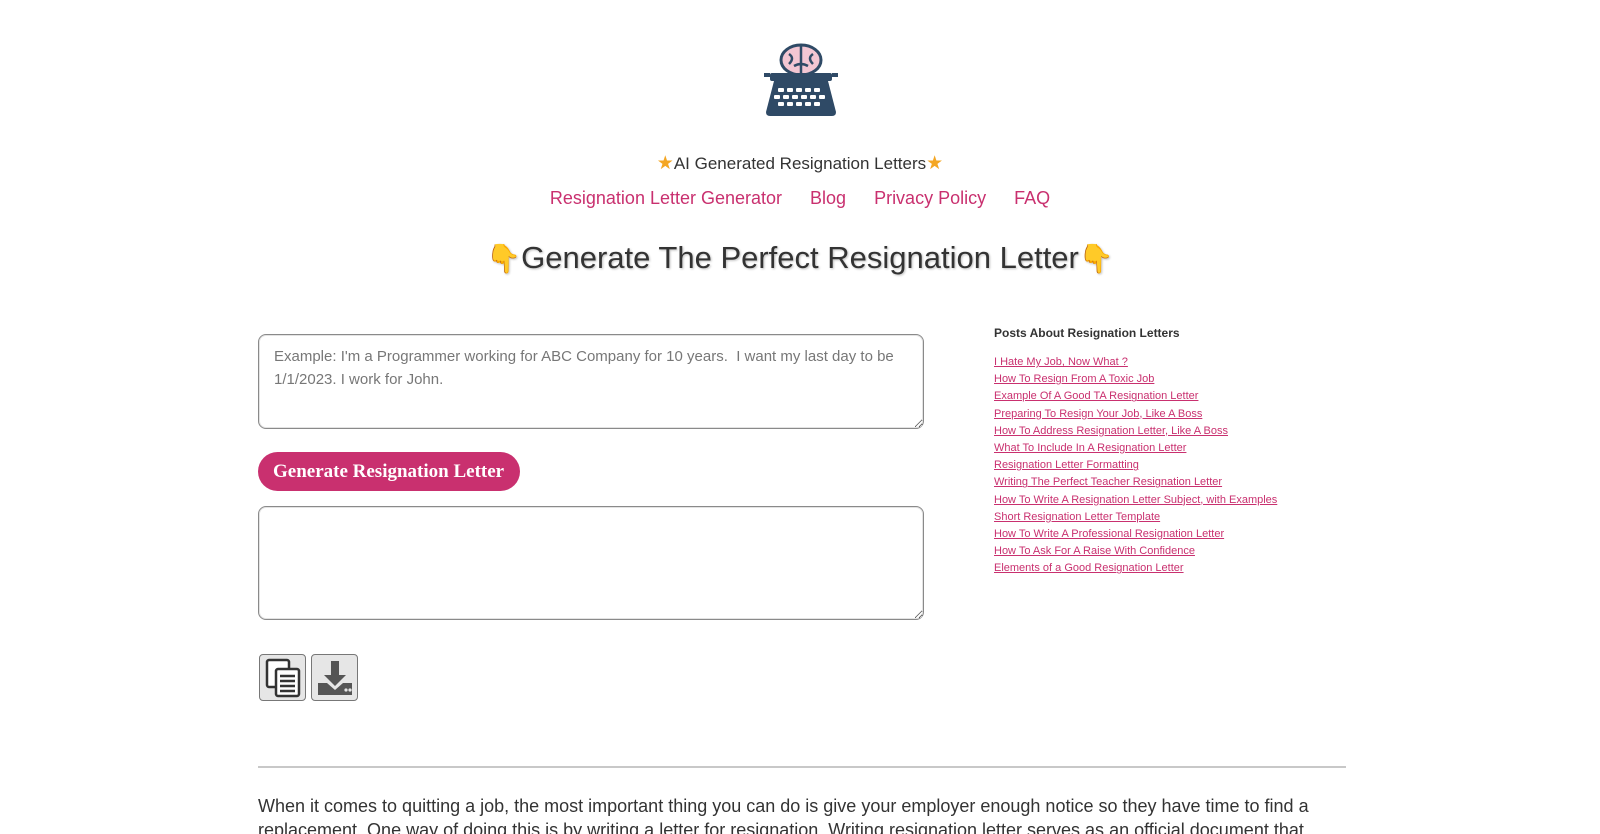 Image resolution: width=1600 pixels, height=834 pixels. I want to click on headline-text: Generate The Perfect Resignation Letter, so click(800, 257).